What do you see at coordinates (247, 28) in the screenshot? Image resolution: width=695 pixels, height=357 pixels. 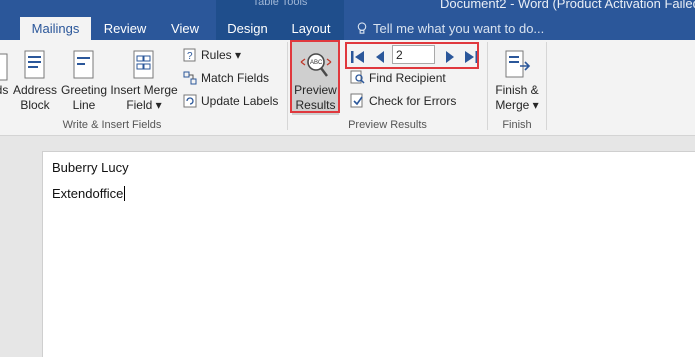 I see `tab-design: Design` at bounding box center [247, 28].